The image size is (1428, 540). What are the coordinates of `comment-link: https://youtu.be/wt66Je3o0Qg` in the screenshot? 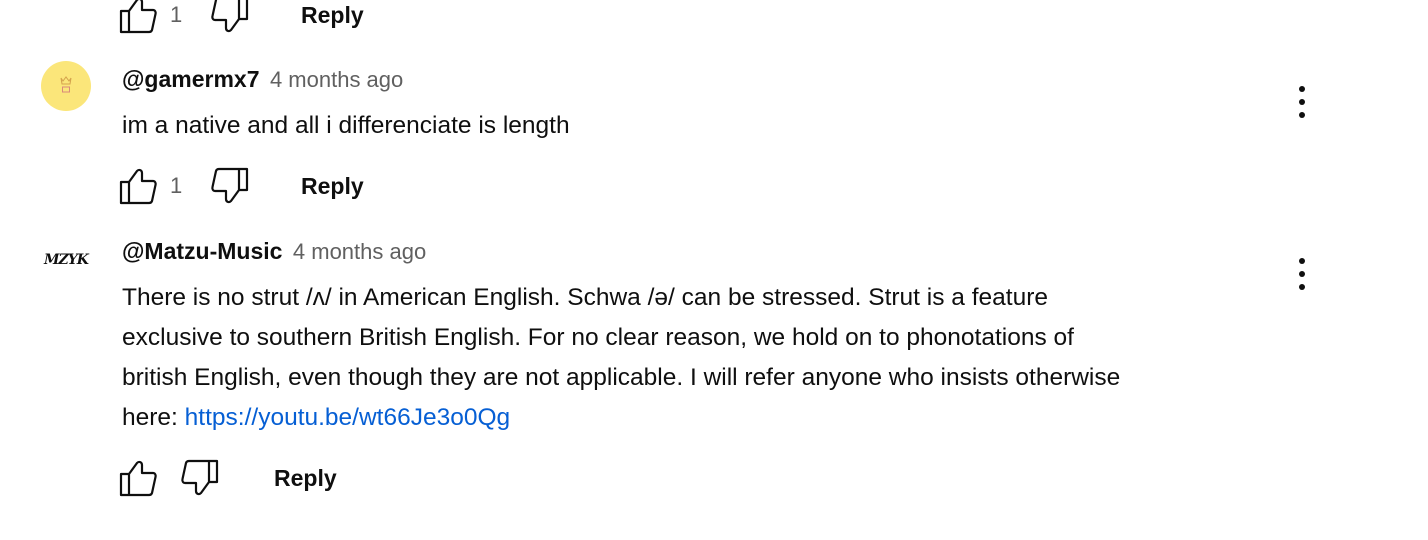 It's located at (348, 417).